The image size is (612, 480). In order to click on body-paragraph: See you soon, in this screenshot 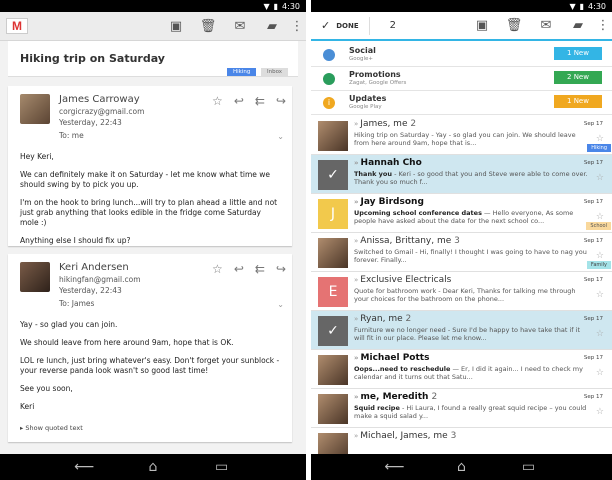, I will do `click(46, 388)`.